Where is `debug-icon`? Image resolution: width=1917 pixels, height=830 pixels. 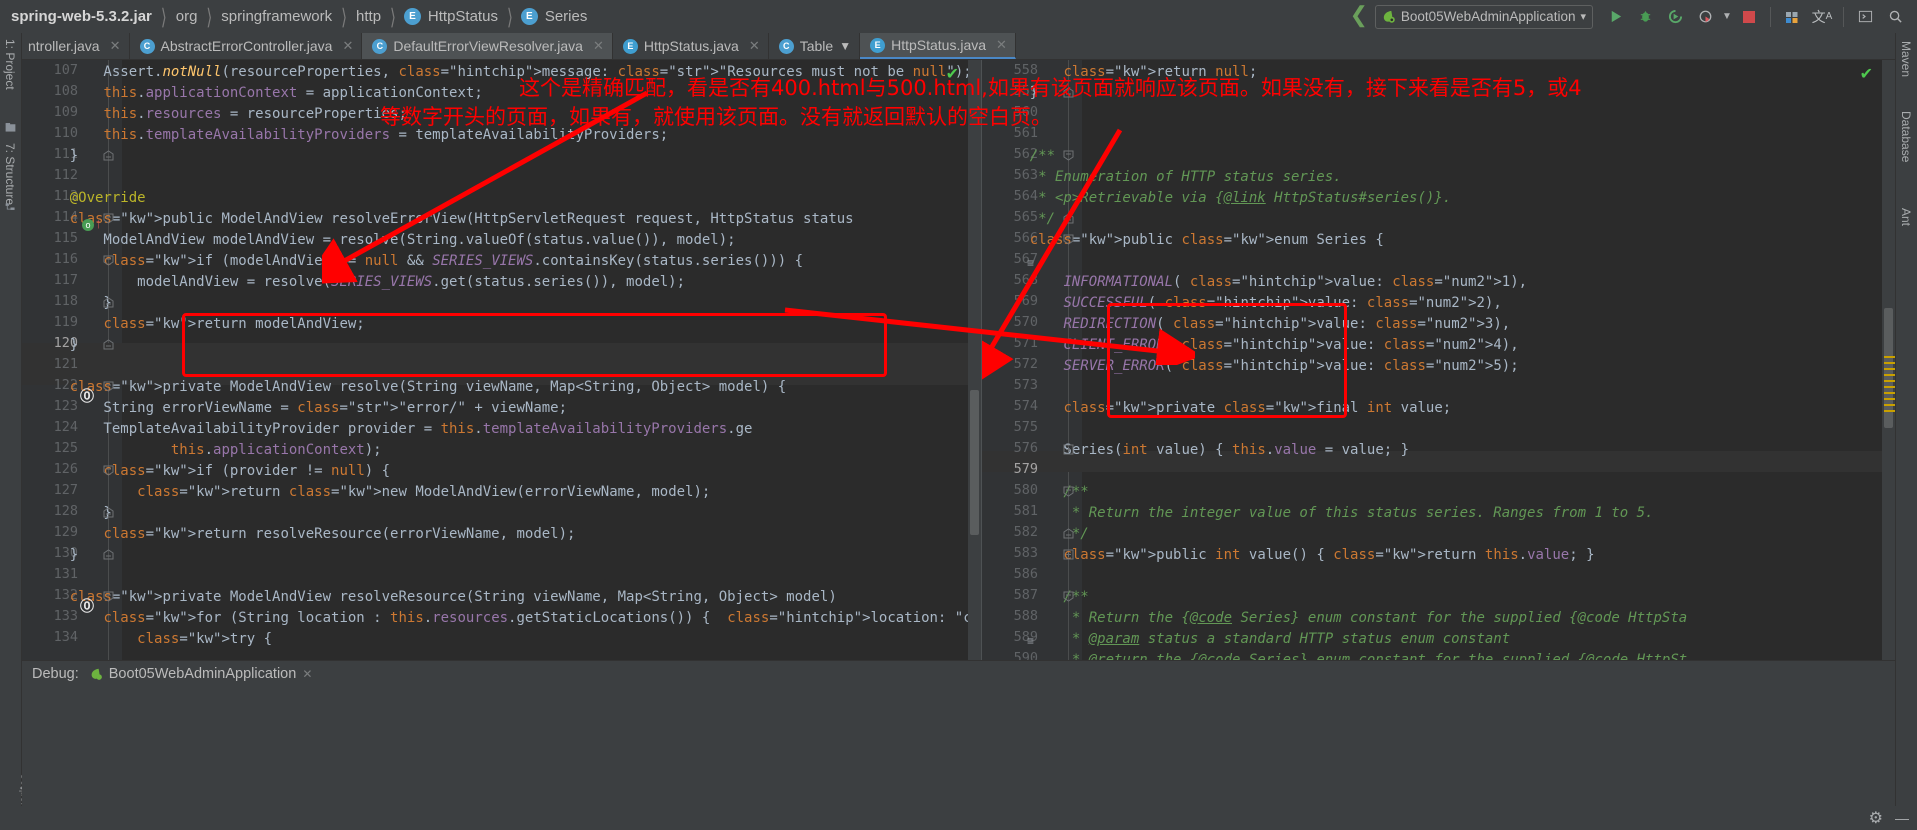
debug-icon is located at coordinates (1645, 17).